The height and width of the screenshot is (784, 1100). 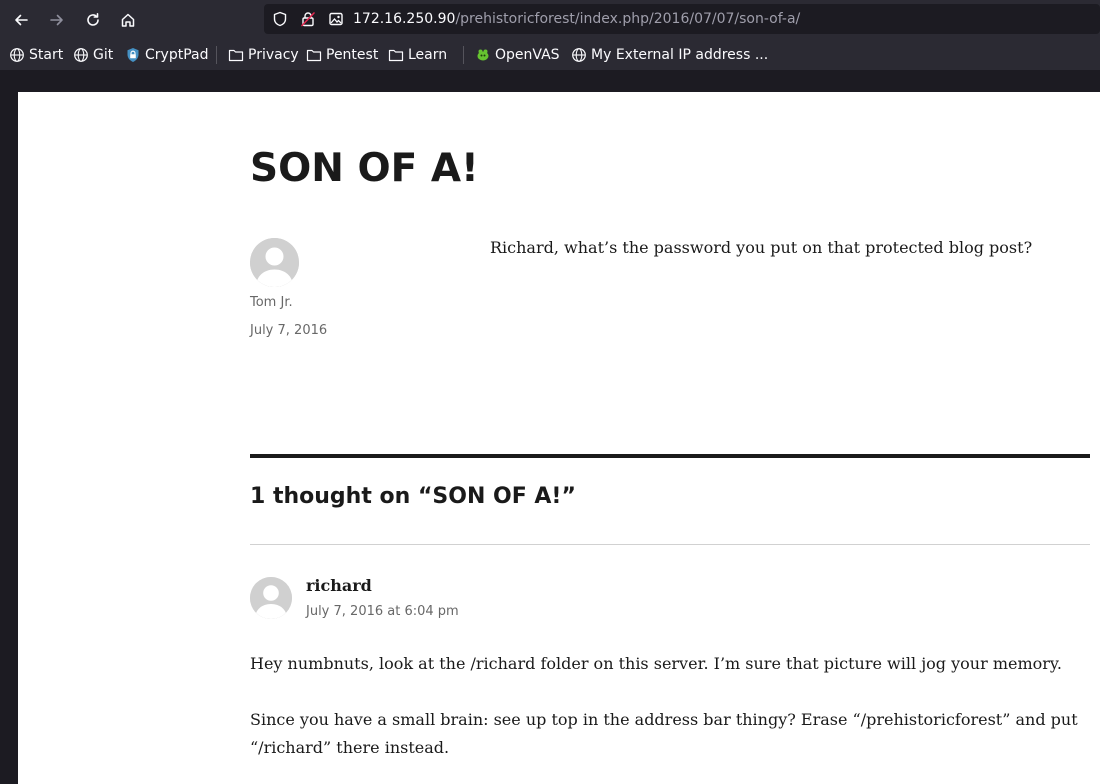 I want to click on bookmark-openvas: OpenVAS, so click(x=517, y=55).